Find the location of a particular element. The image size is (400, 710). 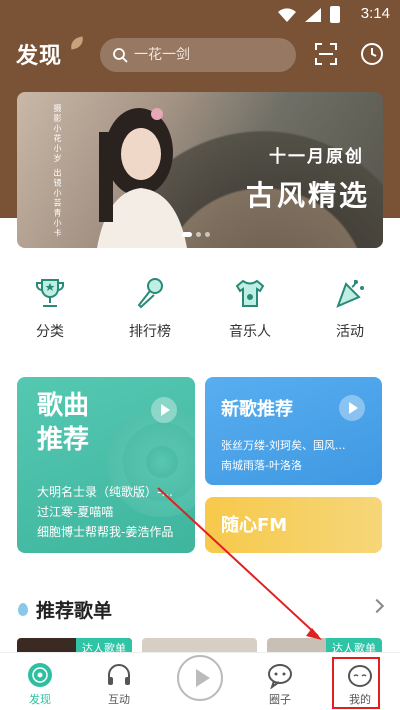

status-bar: 3:14 is located at coordinates (200, 15).